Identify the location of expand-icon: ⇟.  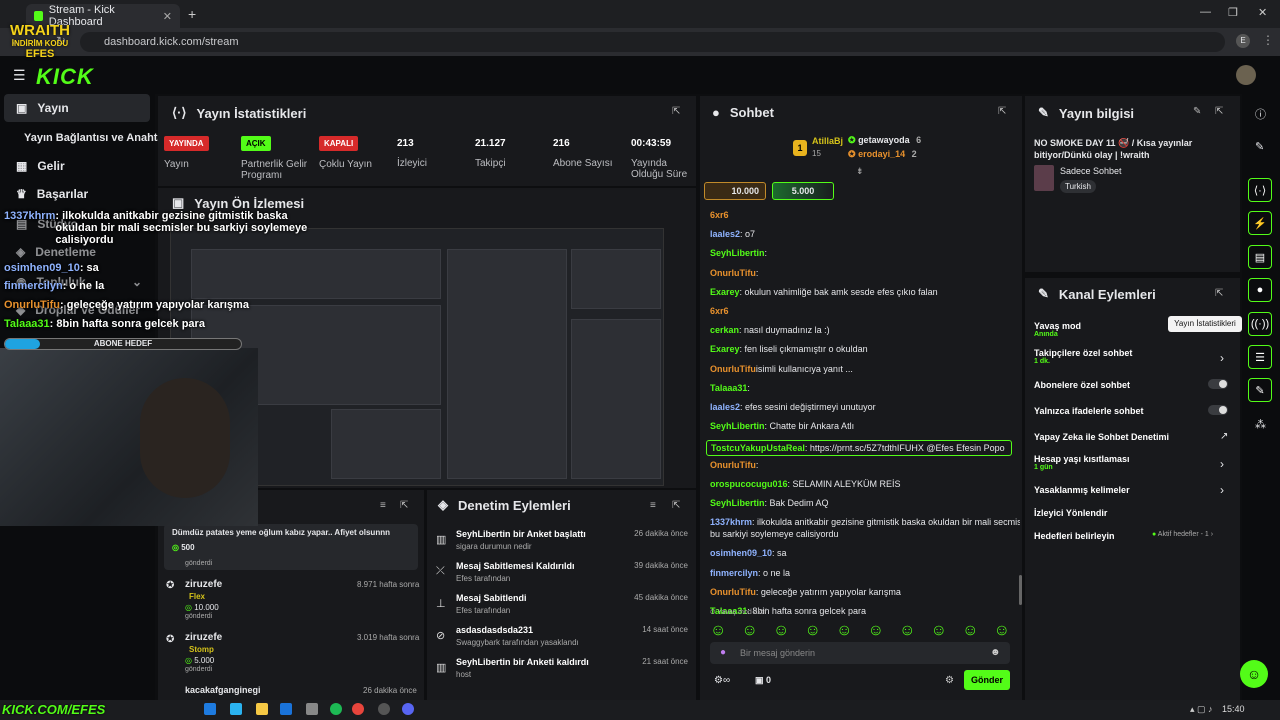
(860, 171).